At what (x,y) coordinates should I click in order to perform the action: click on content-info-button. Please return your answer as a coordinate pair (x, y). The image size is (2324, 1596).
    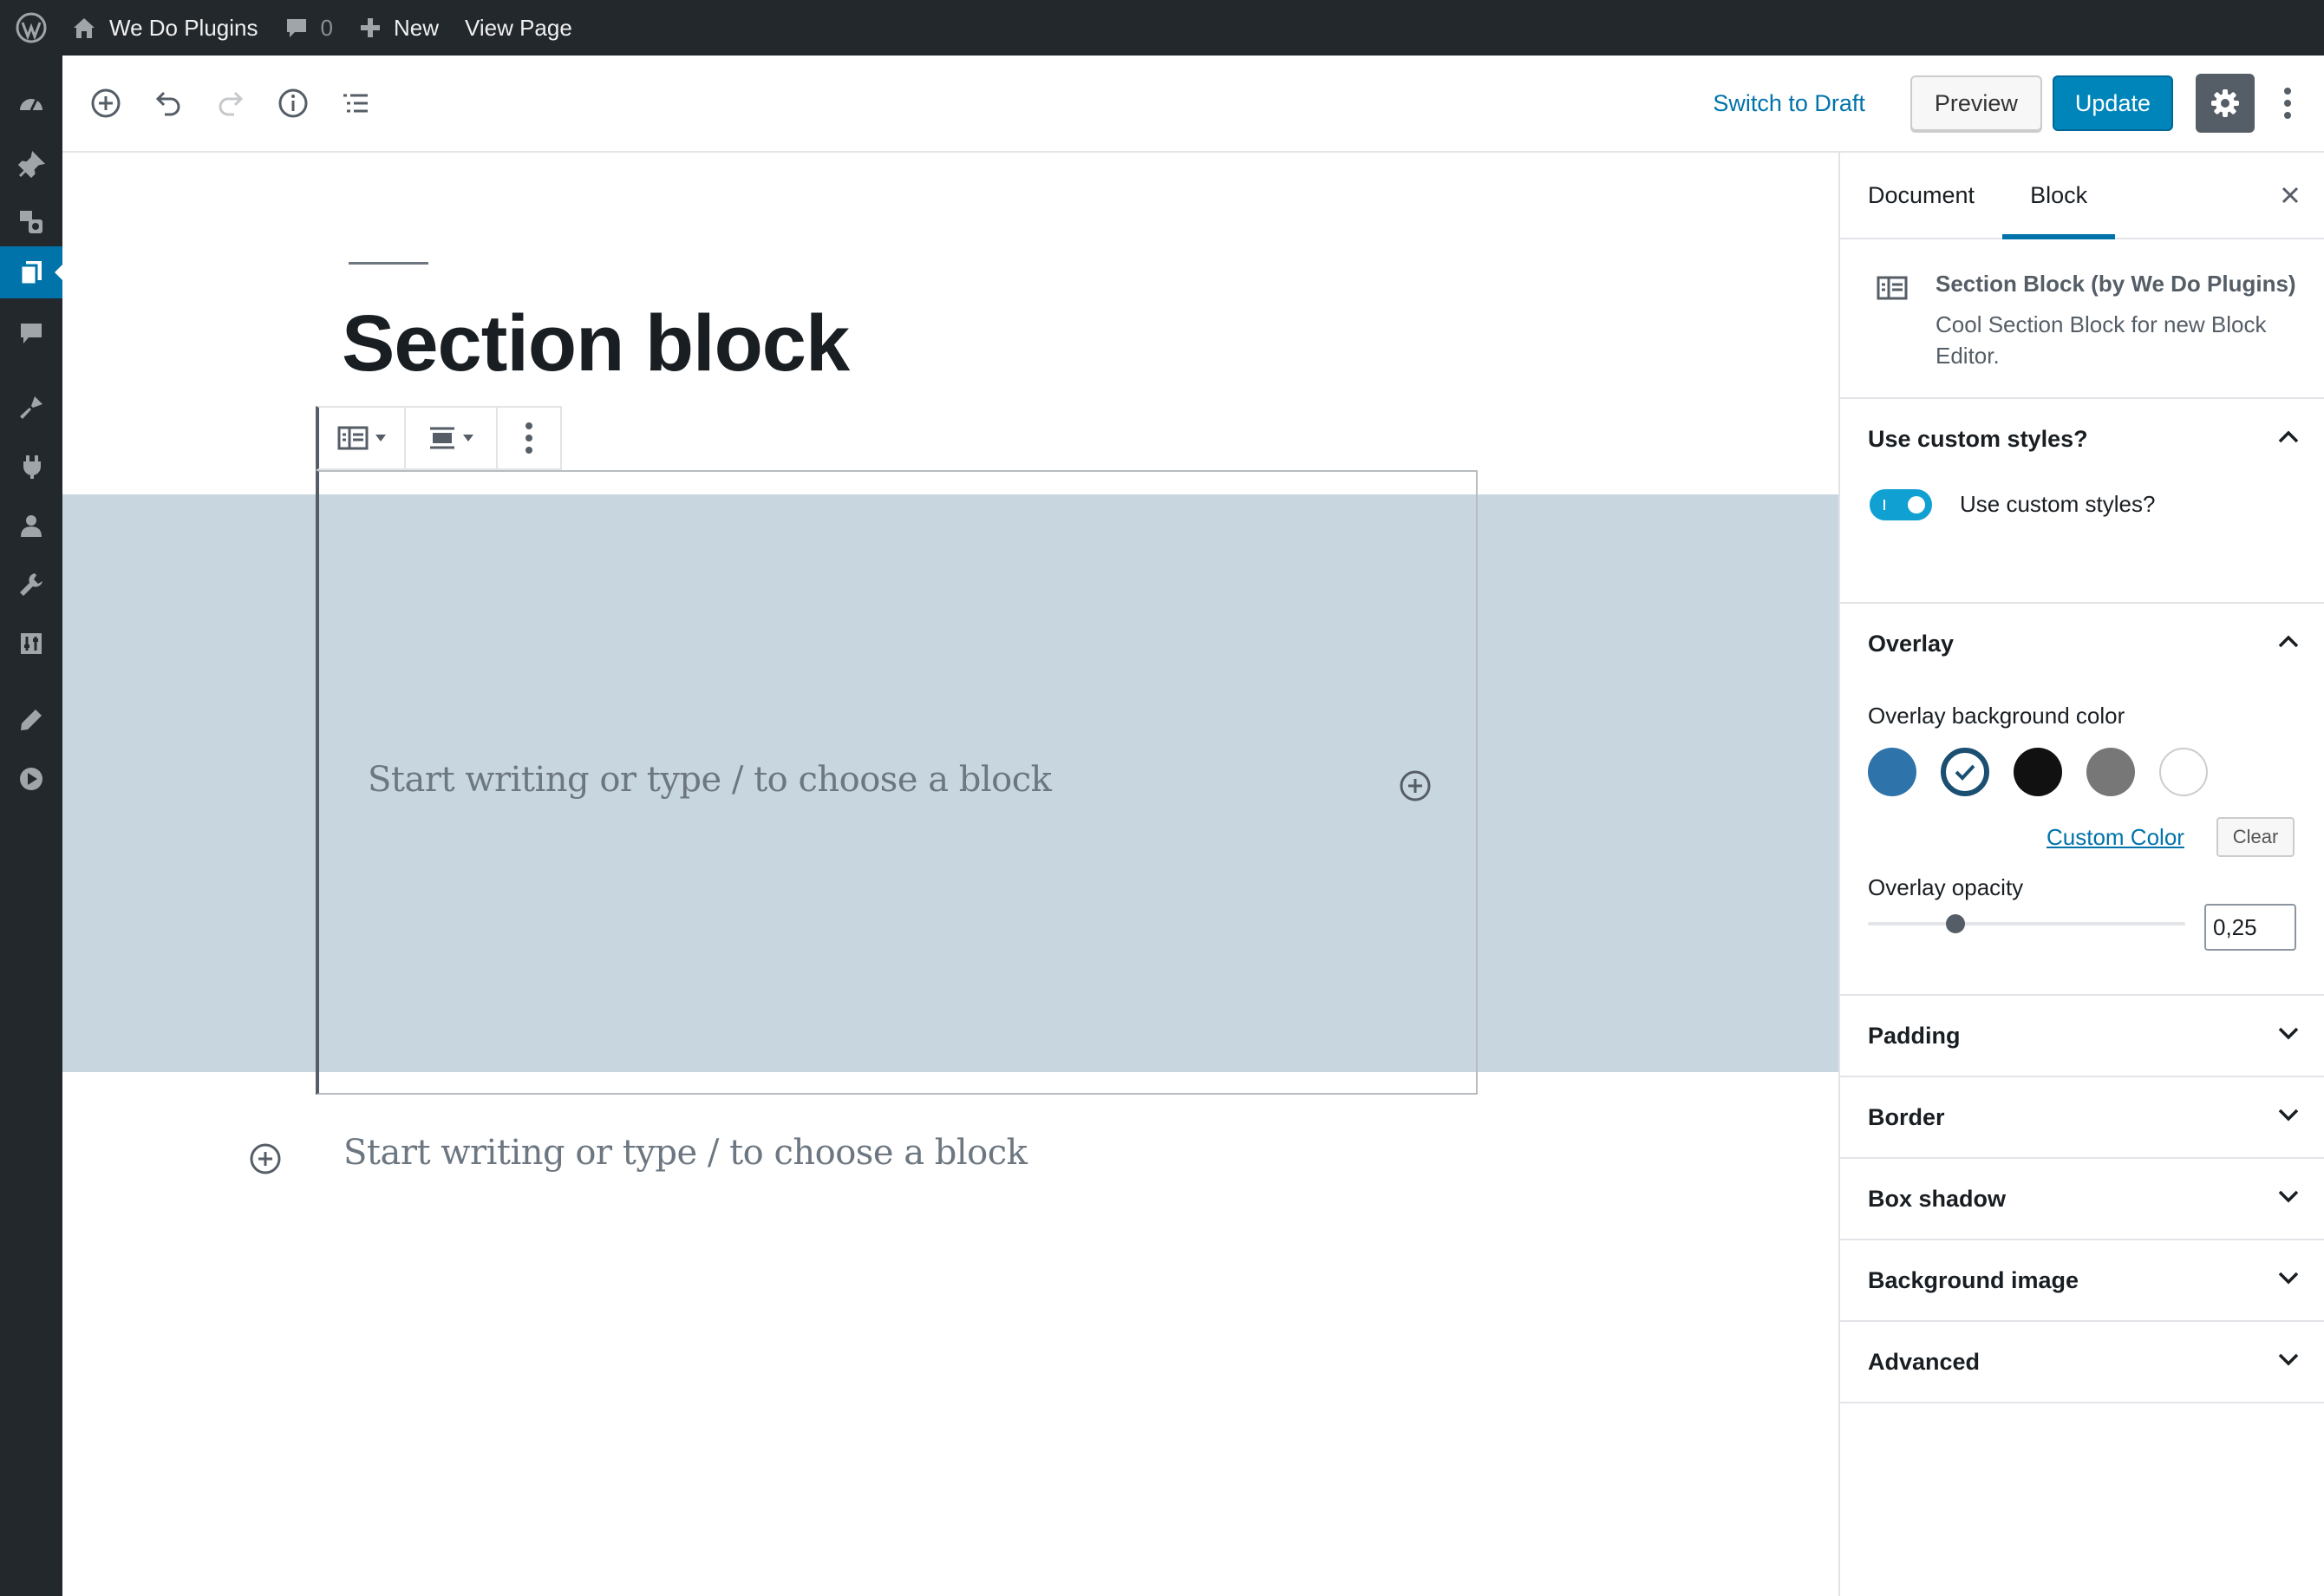
    Looking at the image, I should click on (293, 103).